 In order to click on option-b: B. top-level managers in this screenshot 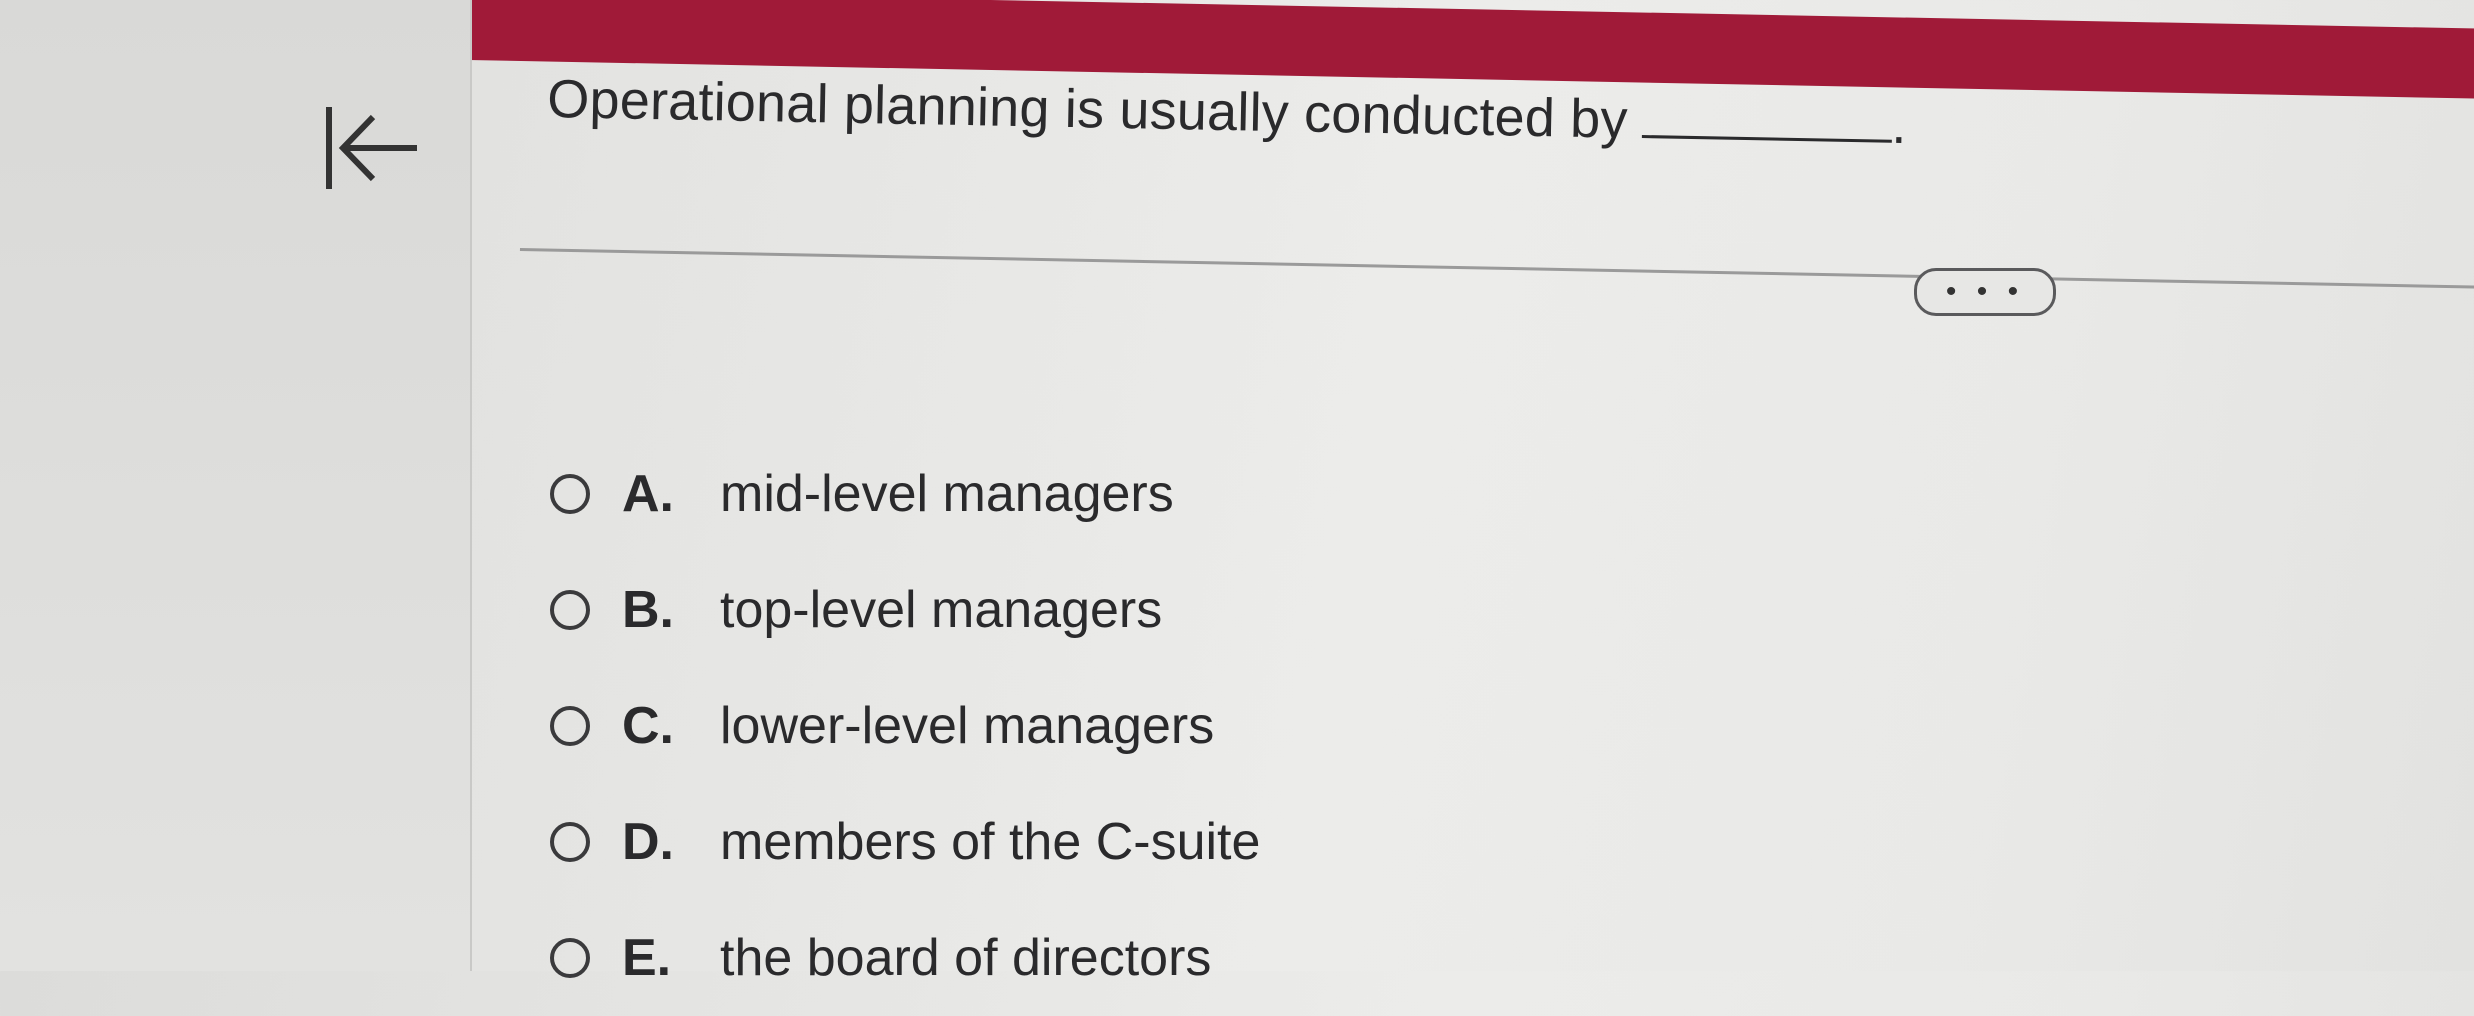, I will do `click(905, 610)`.